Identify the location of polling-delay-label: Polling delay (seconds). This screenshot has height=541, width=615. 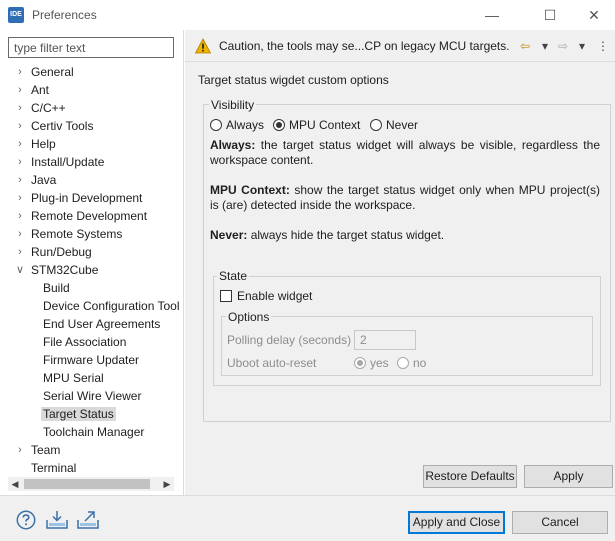
(289, 340).